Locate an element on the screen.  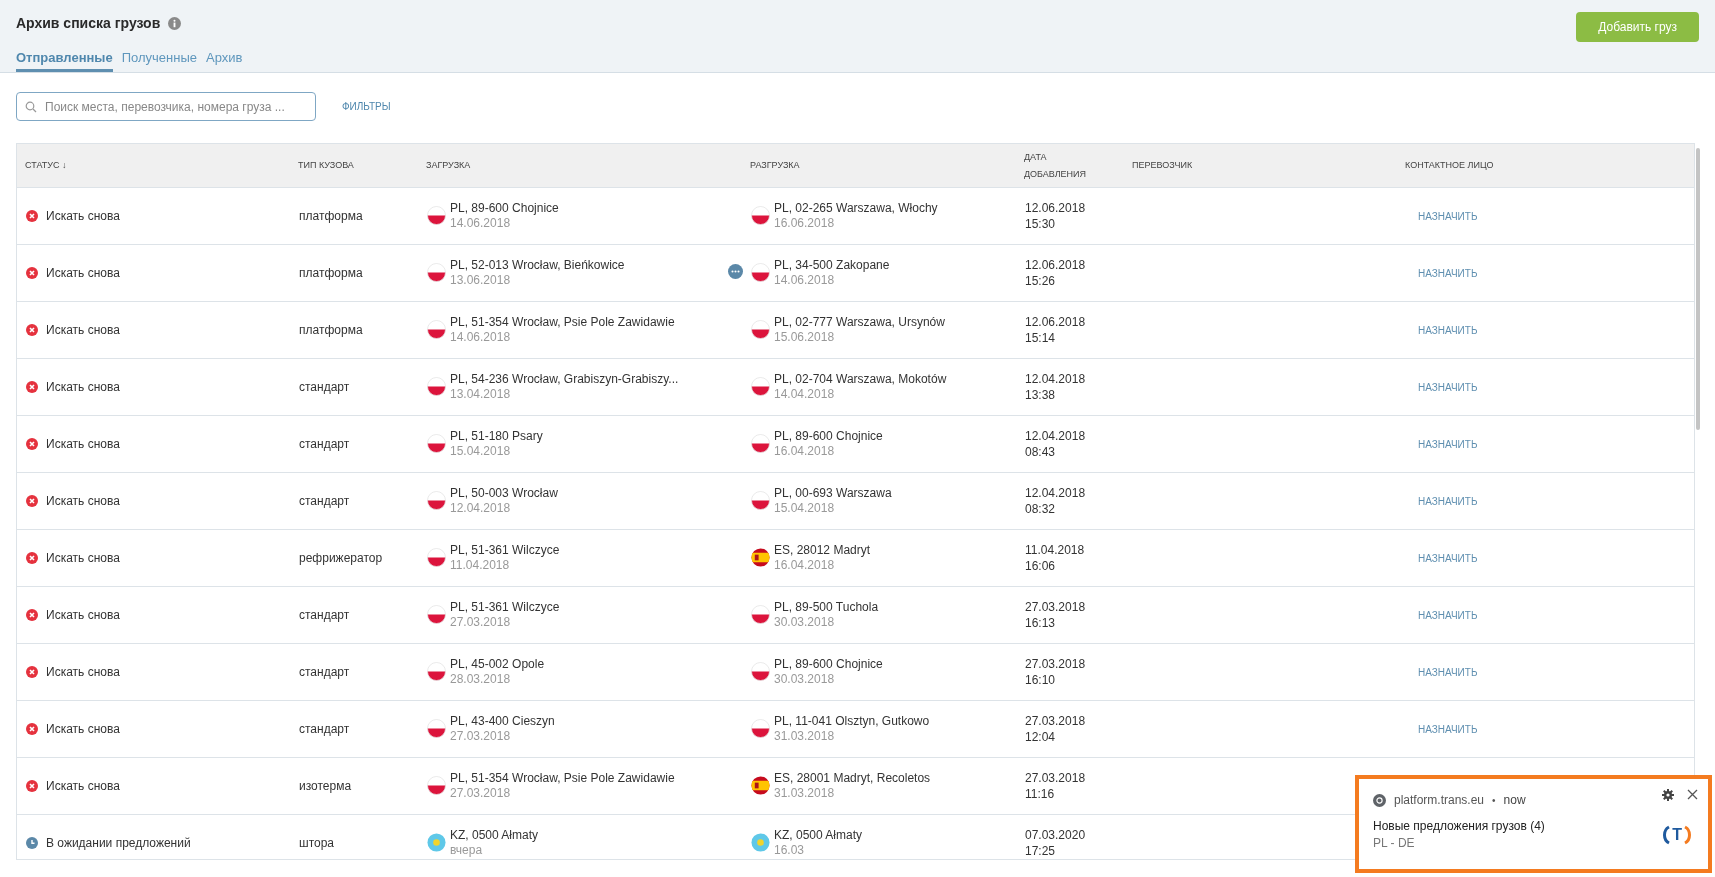
added-time: 16:06 is located at coordinates (1041, 566).